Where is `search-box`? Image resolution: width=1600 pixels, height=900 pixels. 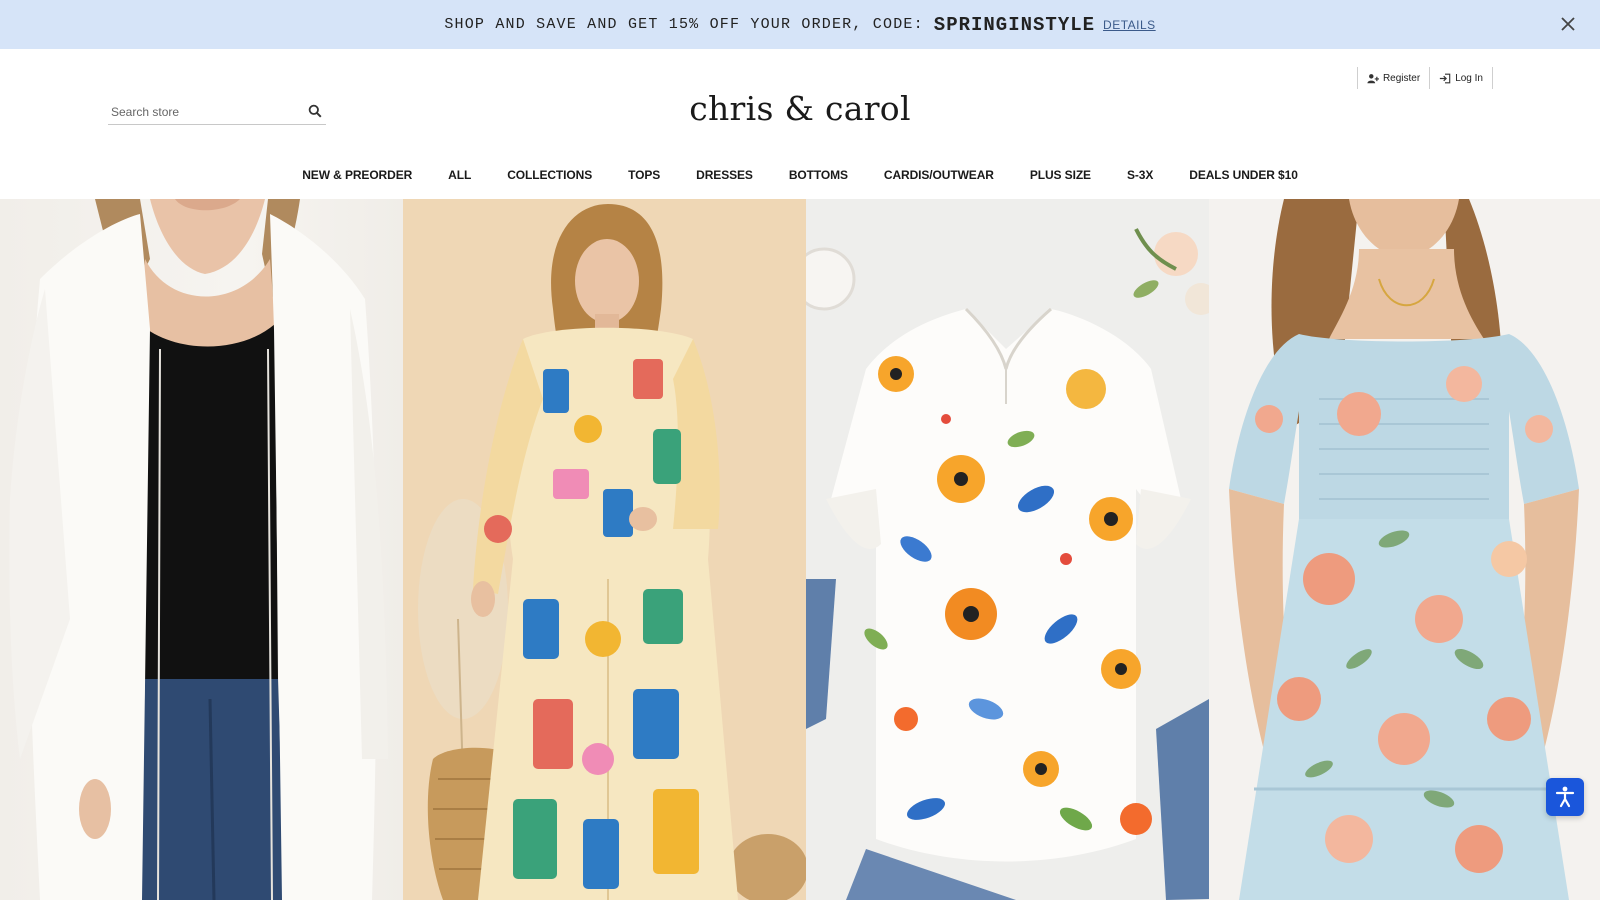 search-box is located at coordinates (217, 112).